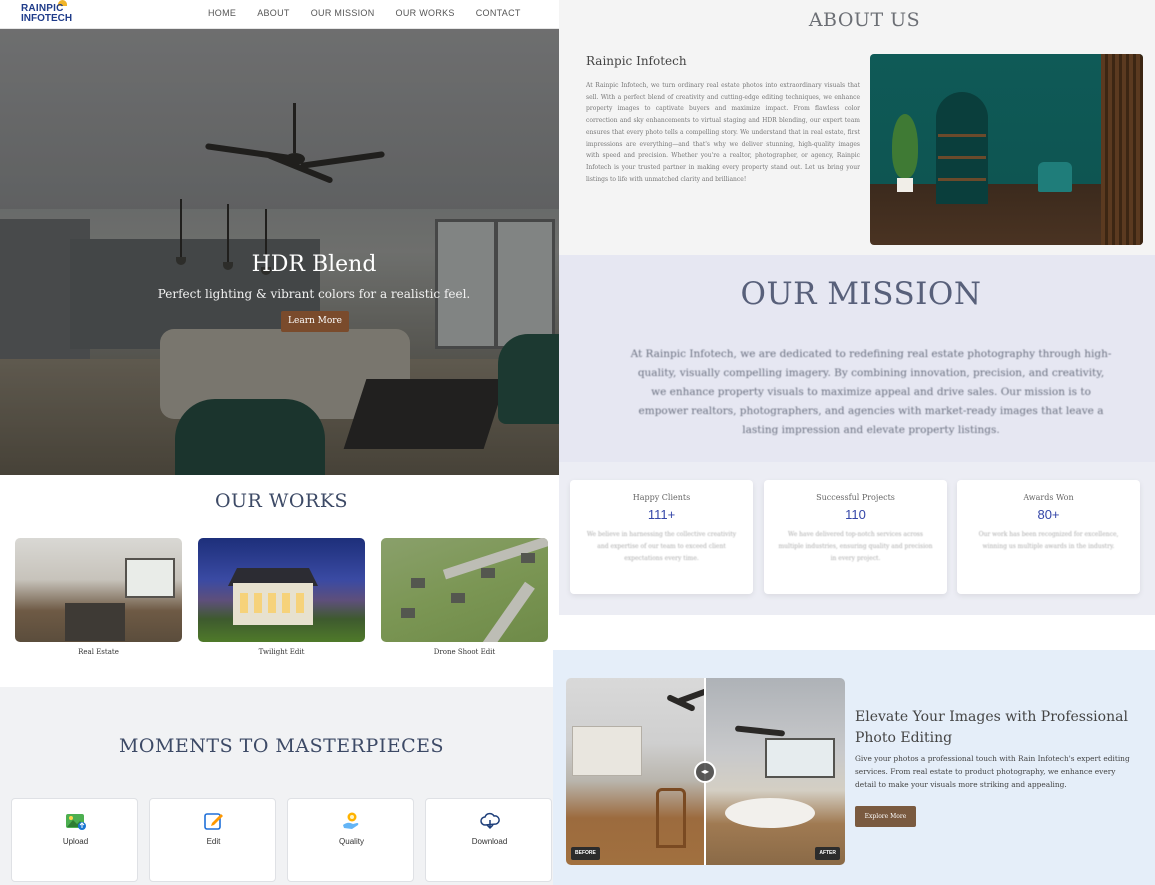 The height and width of the screenshot is (885, 1155). Describe the element at coordinates (464, 652) in the screenshot. I see `work-label: Drone Shoot Edit` at that location.